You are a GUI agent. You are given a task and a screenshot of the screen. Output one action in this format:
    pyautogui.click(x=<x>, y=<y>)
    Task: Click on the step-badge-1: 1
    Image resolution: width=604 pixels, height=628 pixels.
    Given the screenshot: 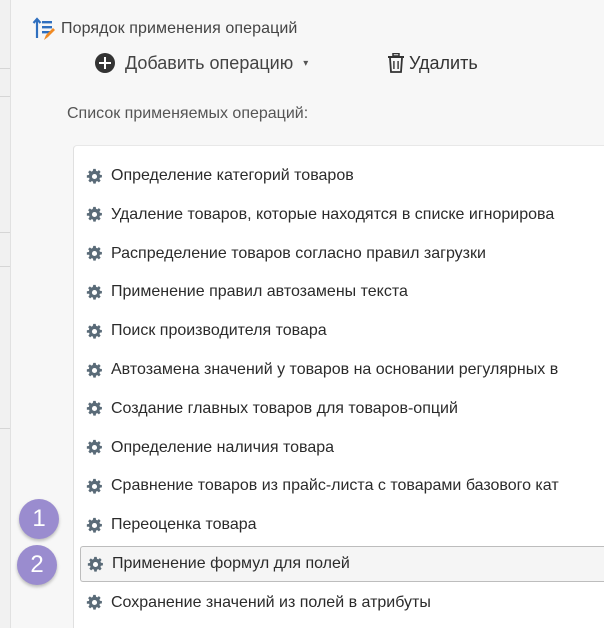 What is the action you would take?
    pyautogui.click(x=39, y=519)
    